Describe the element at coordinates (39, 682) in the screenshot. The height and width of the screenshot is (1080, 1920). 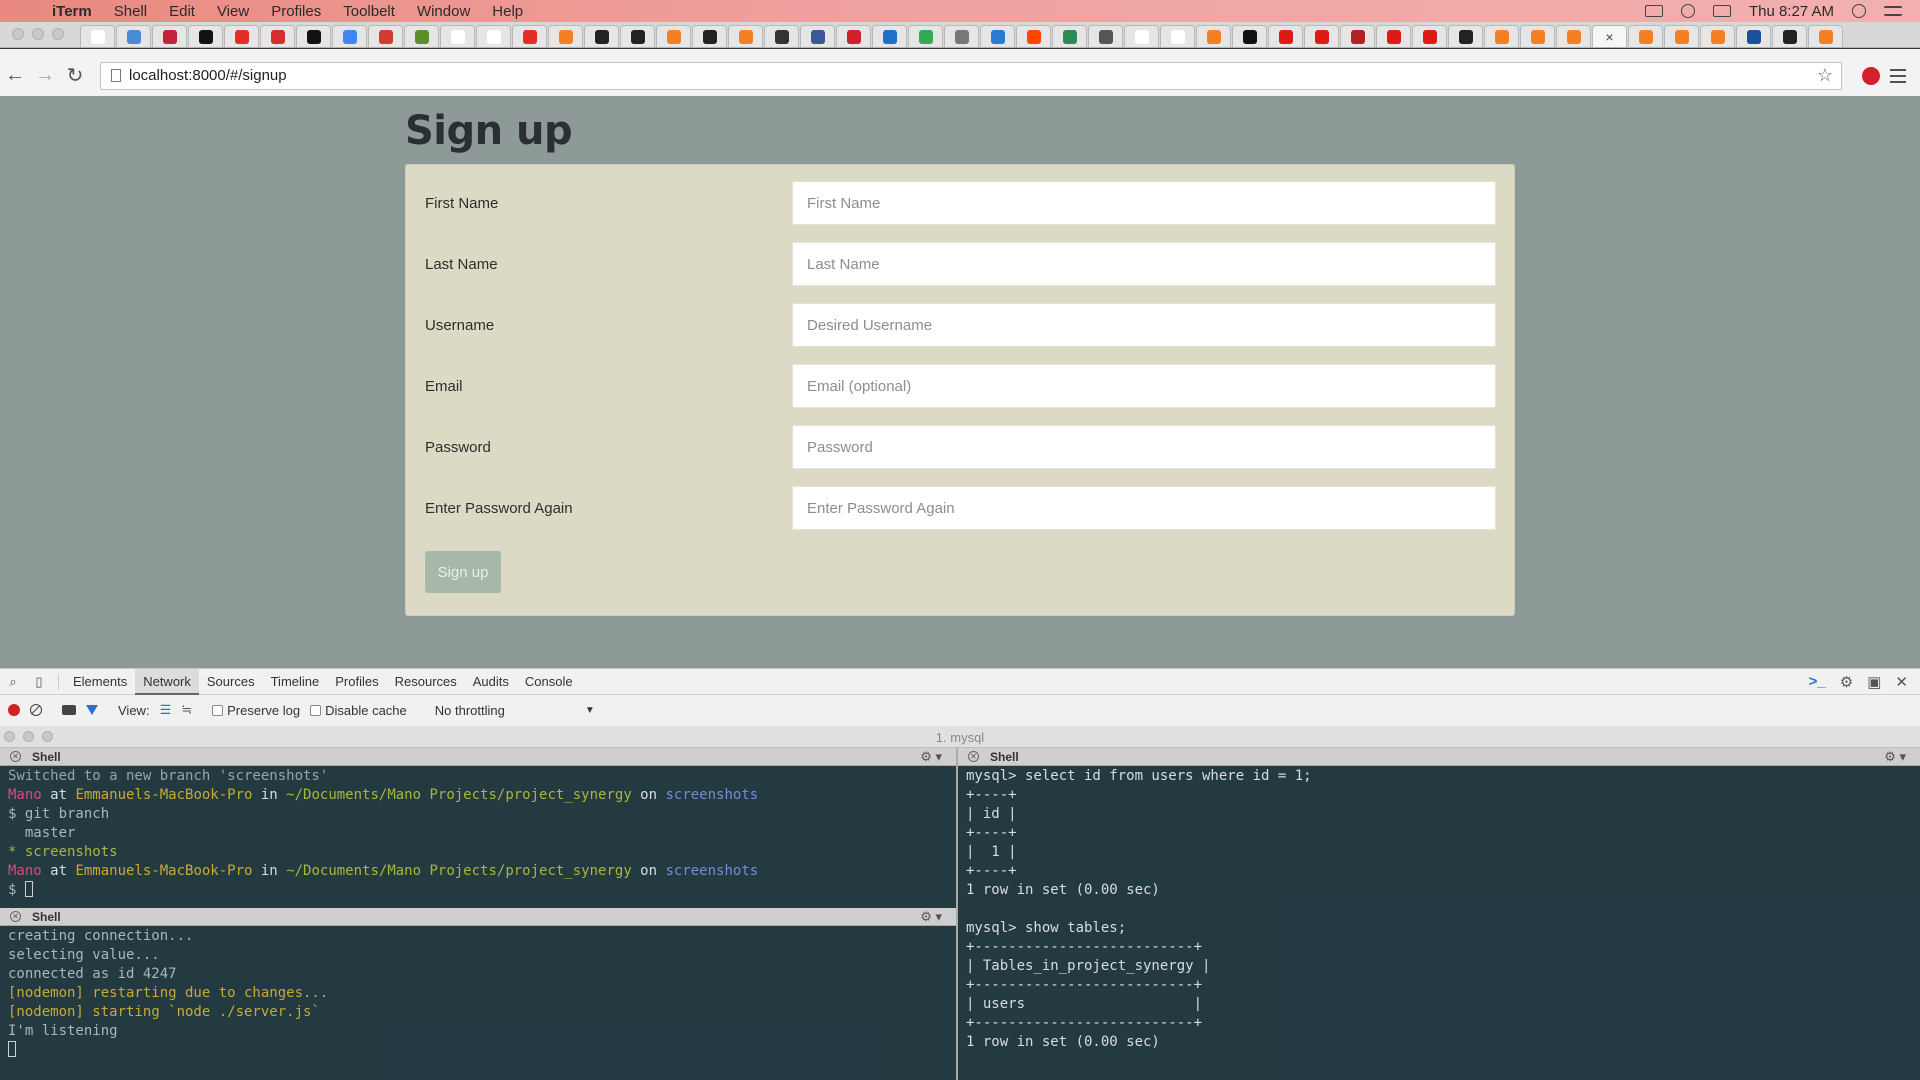
I see `device-mode-icon: ▯` at that location.